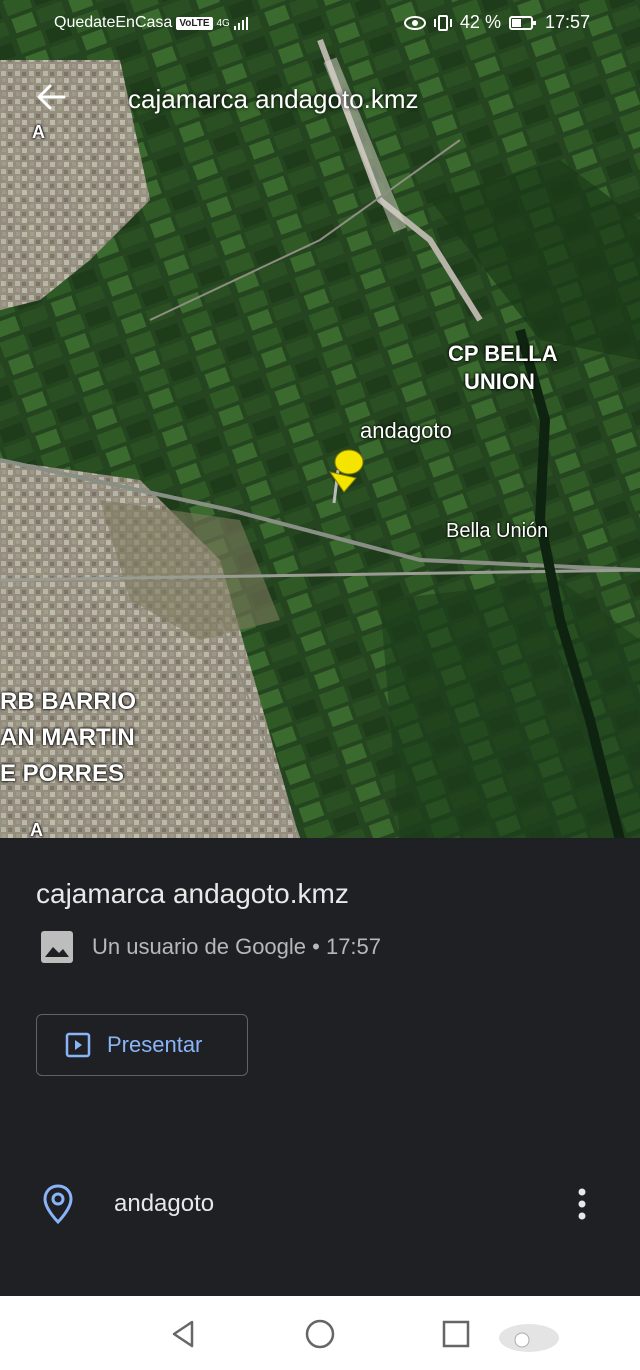  Describe the element at coordinates (164, 1203) in the screenshot. I see `place-name: andagoto` at that location.